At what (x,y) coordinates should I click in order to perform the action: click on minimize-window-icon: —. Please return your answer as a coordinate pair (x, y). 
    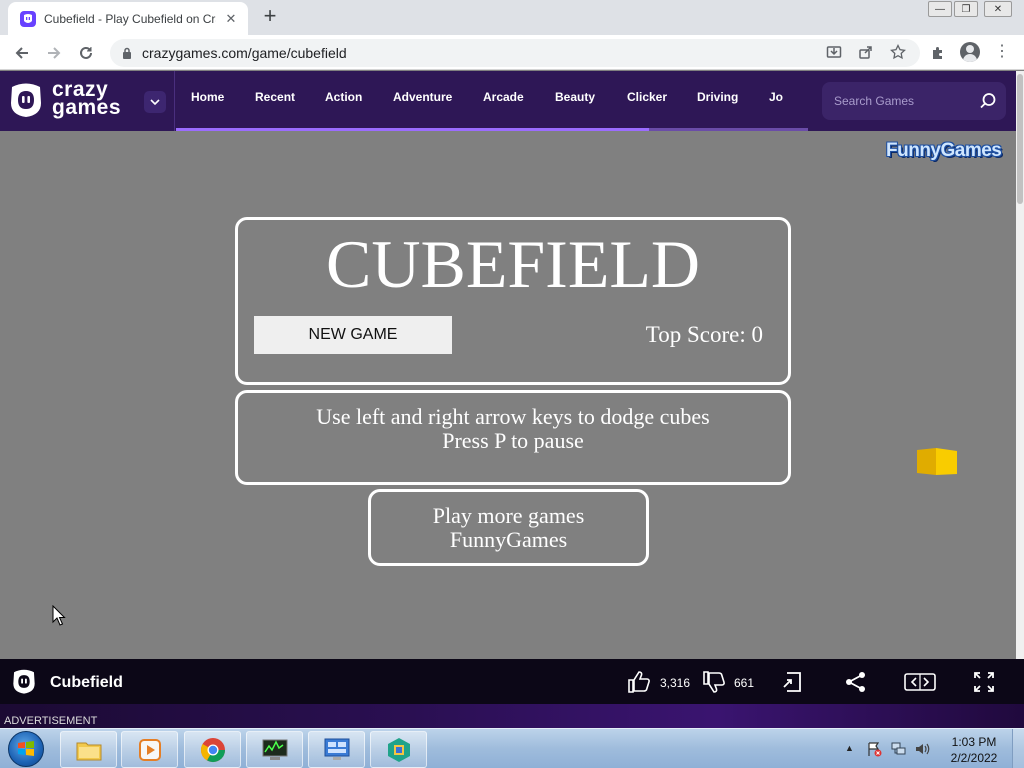
    Looking at the image, I should click on (940, 9).